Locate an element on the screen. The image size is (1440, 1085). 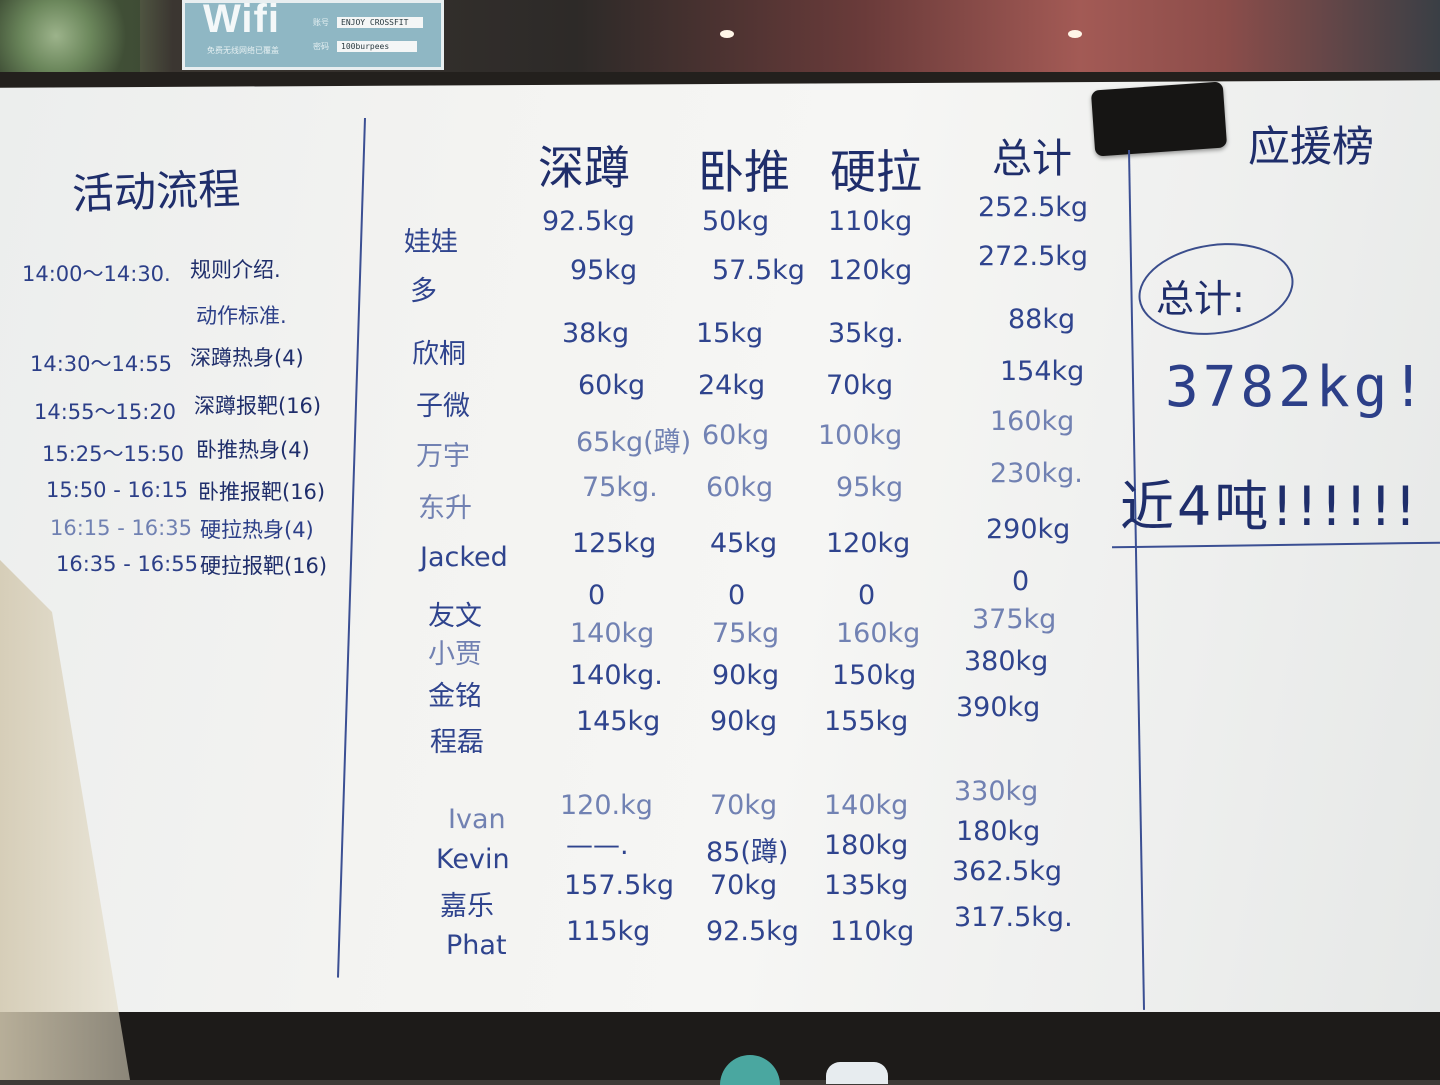
header-bench: 卧推 is located at coordinates (744, 172).